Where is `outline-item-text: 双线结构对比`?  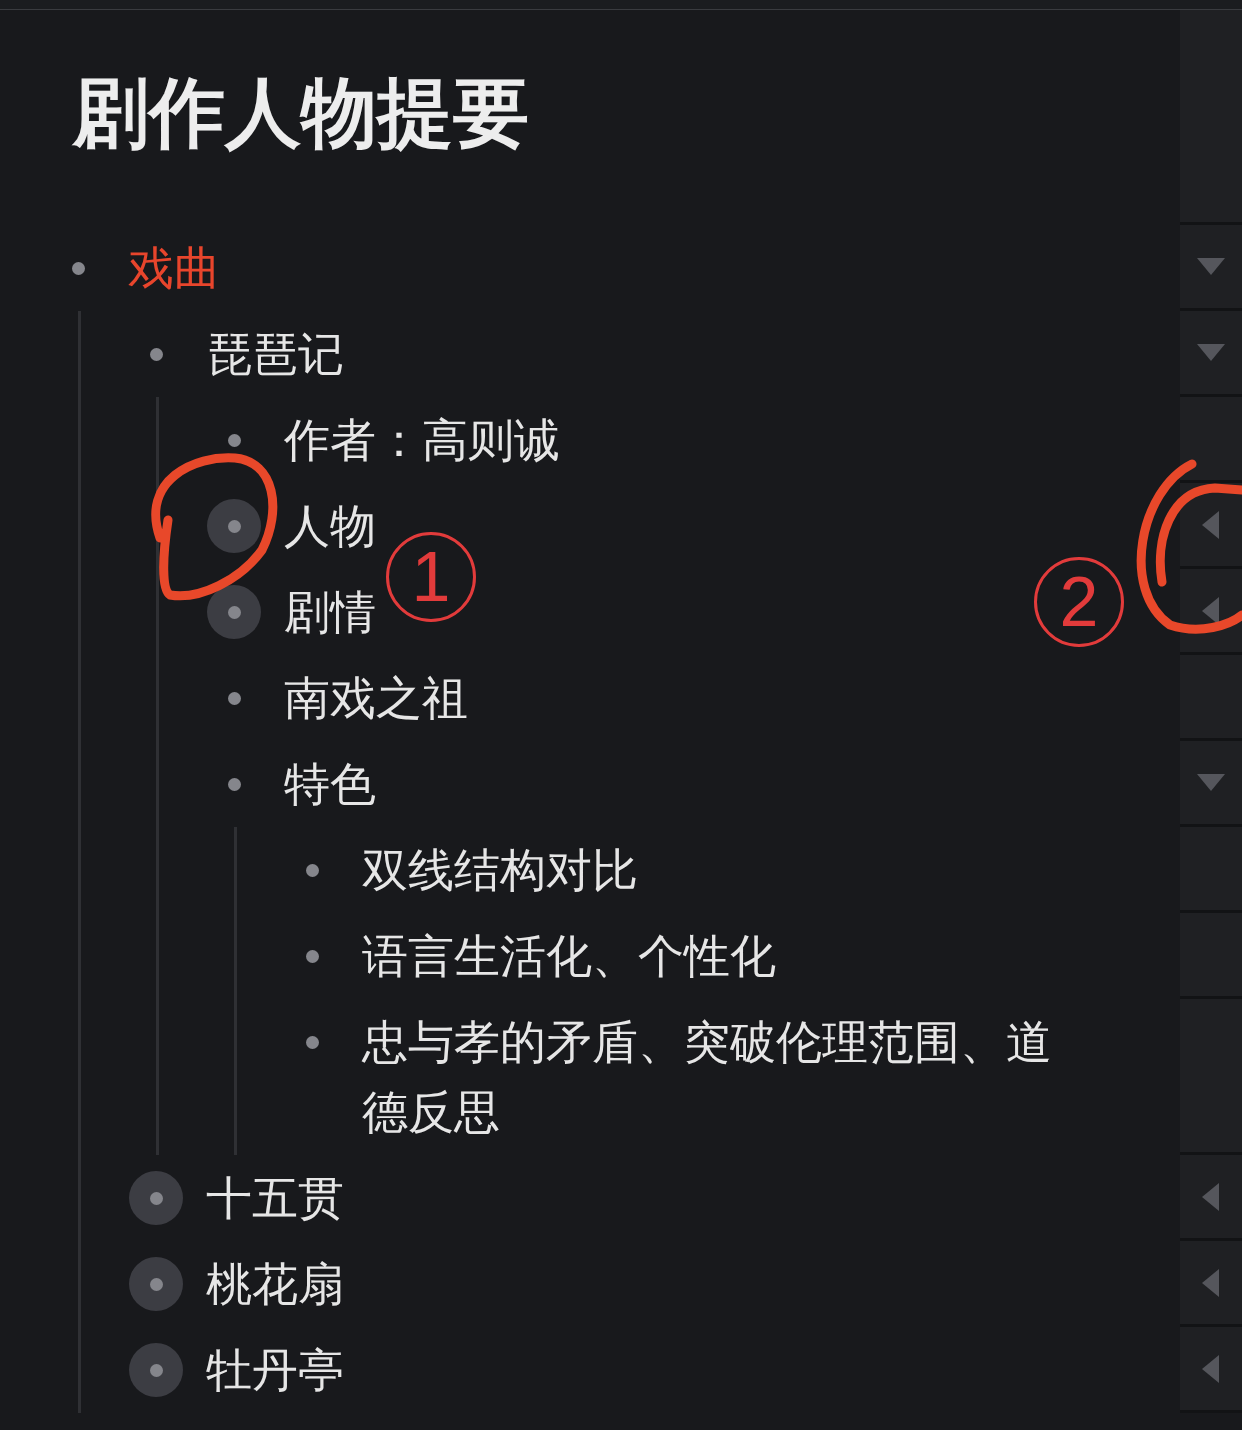
outline-item-text: 双线结构对比 is located at coordinates (500, 870).